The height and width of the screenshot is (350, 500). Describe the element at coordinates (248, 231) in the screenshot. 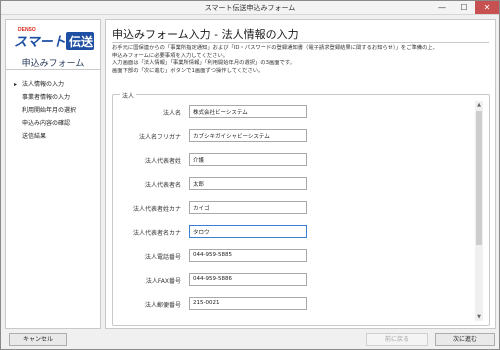

I see `rep-first-name-kana-input: タロウ` at that location.